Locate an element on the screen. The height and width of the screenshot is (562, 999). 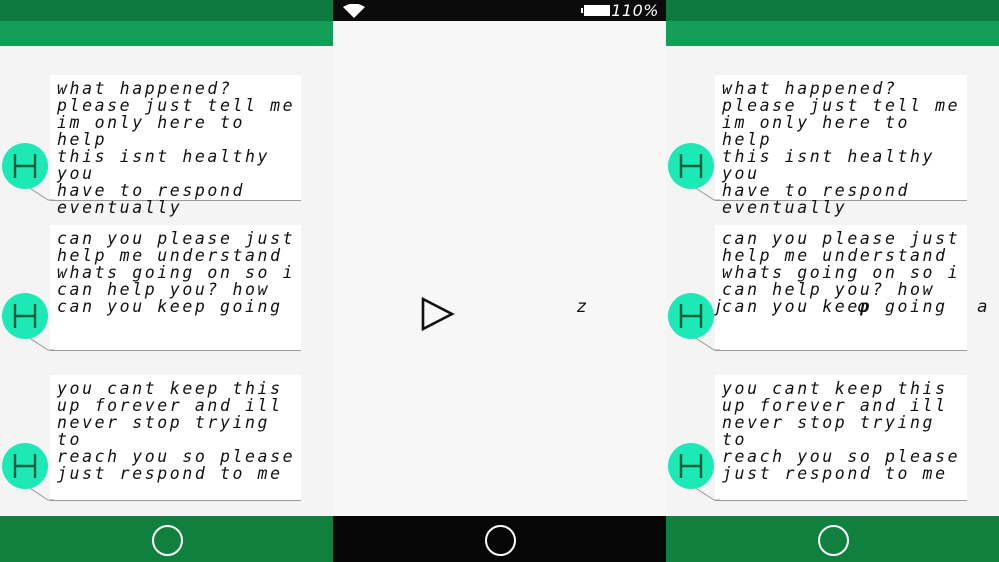
player-caption: z is located at coordinates (581, 307).